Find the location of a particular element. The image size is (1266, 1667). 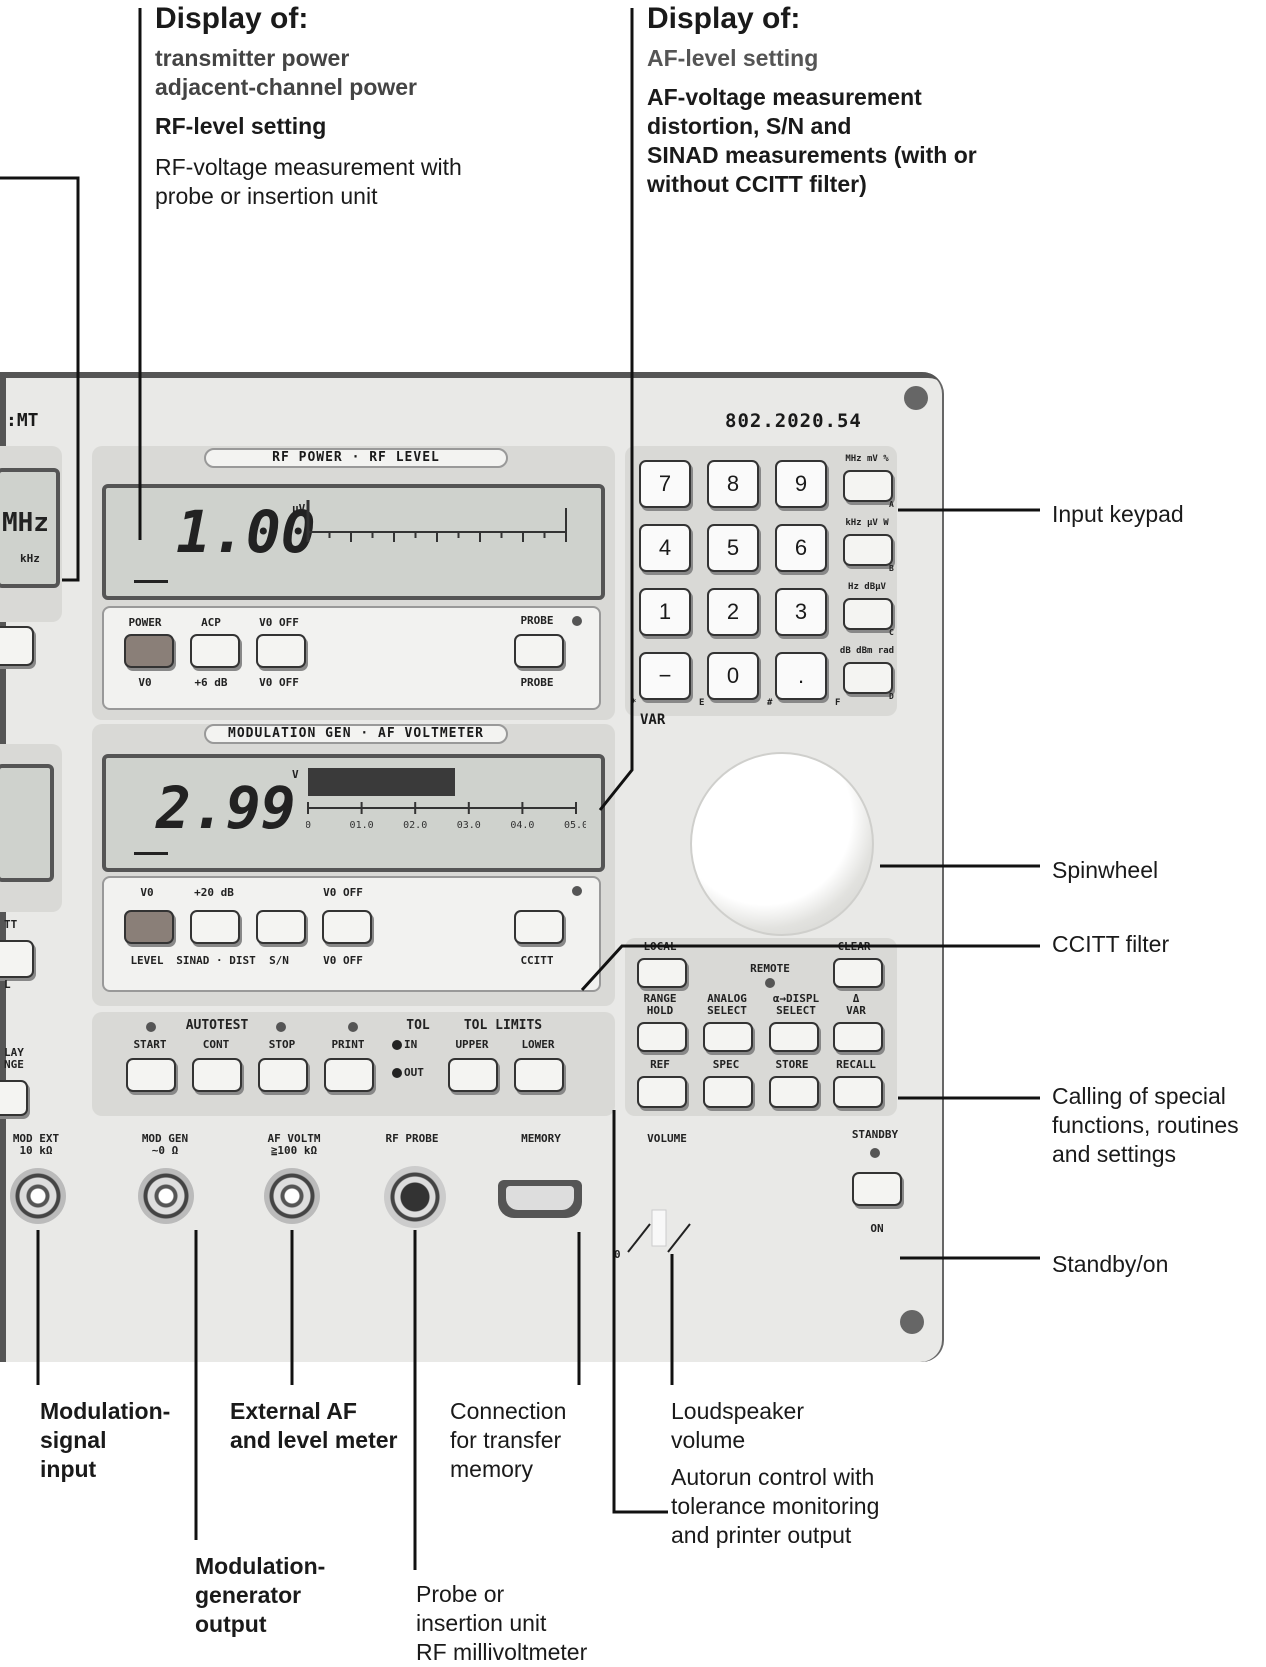

keypad-key-0-0: 7 is located at coordinates (665, 484).